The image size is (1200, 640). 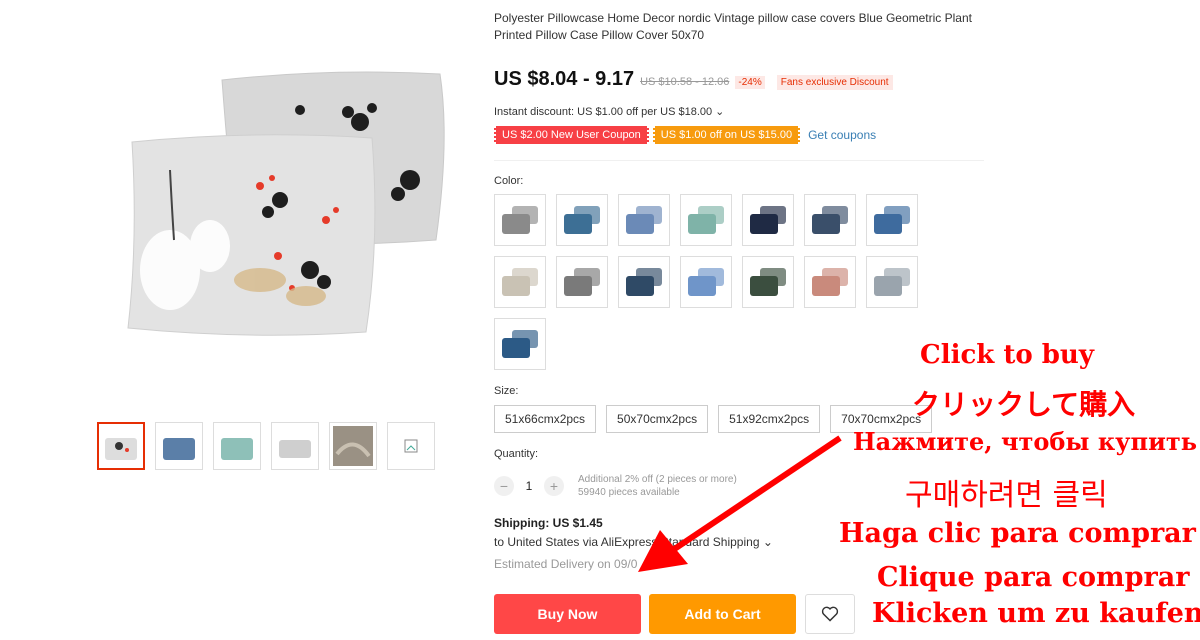 I want to click on decrease-button: −, so click(x=504, y=486).